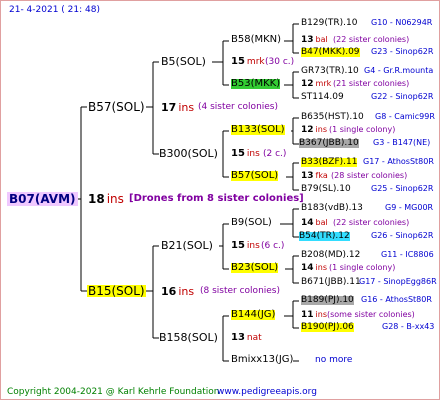 The width and height of the screenshot is (440, 400). I want to click on gen4-info-12: G17 - SinopEgg86R, so click(398, 281).